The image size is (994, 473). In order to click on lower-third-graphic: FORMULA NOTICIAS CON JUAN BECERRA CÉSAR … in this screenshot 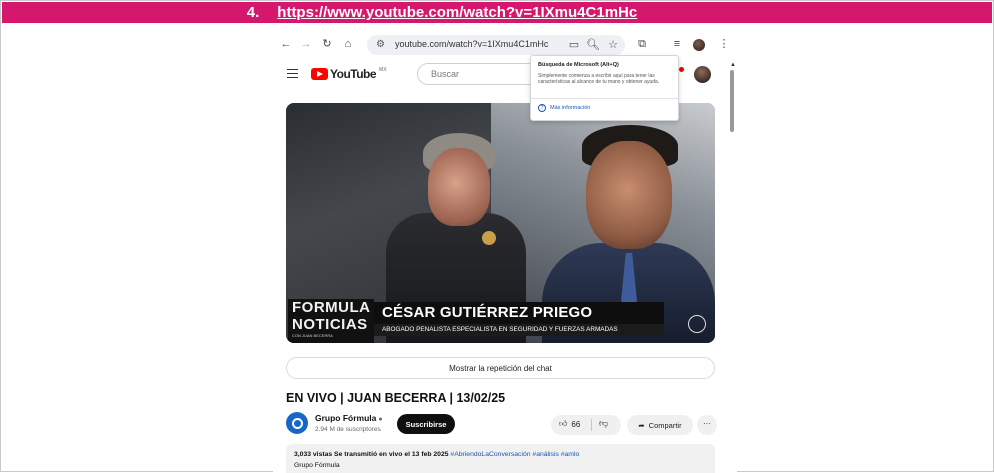, I will do `click(500, 321)`.